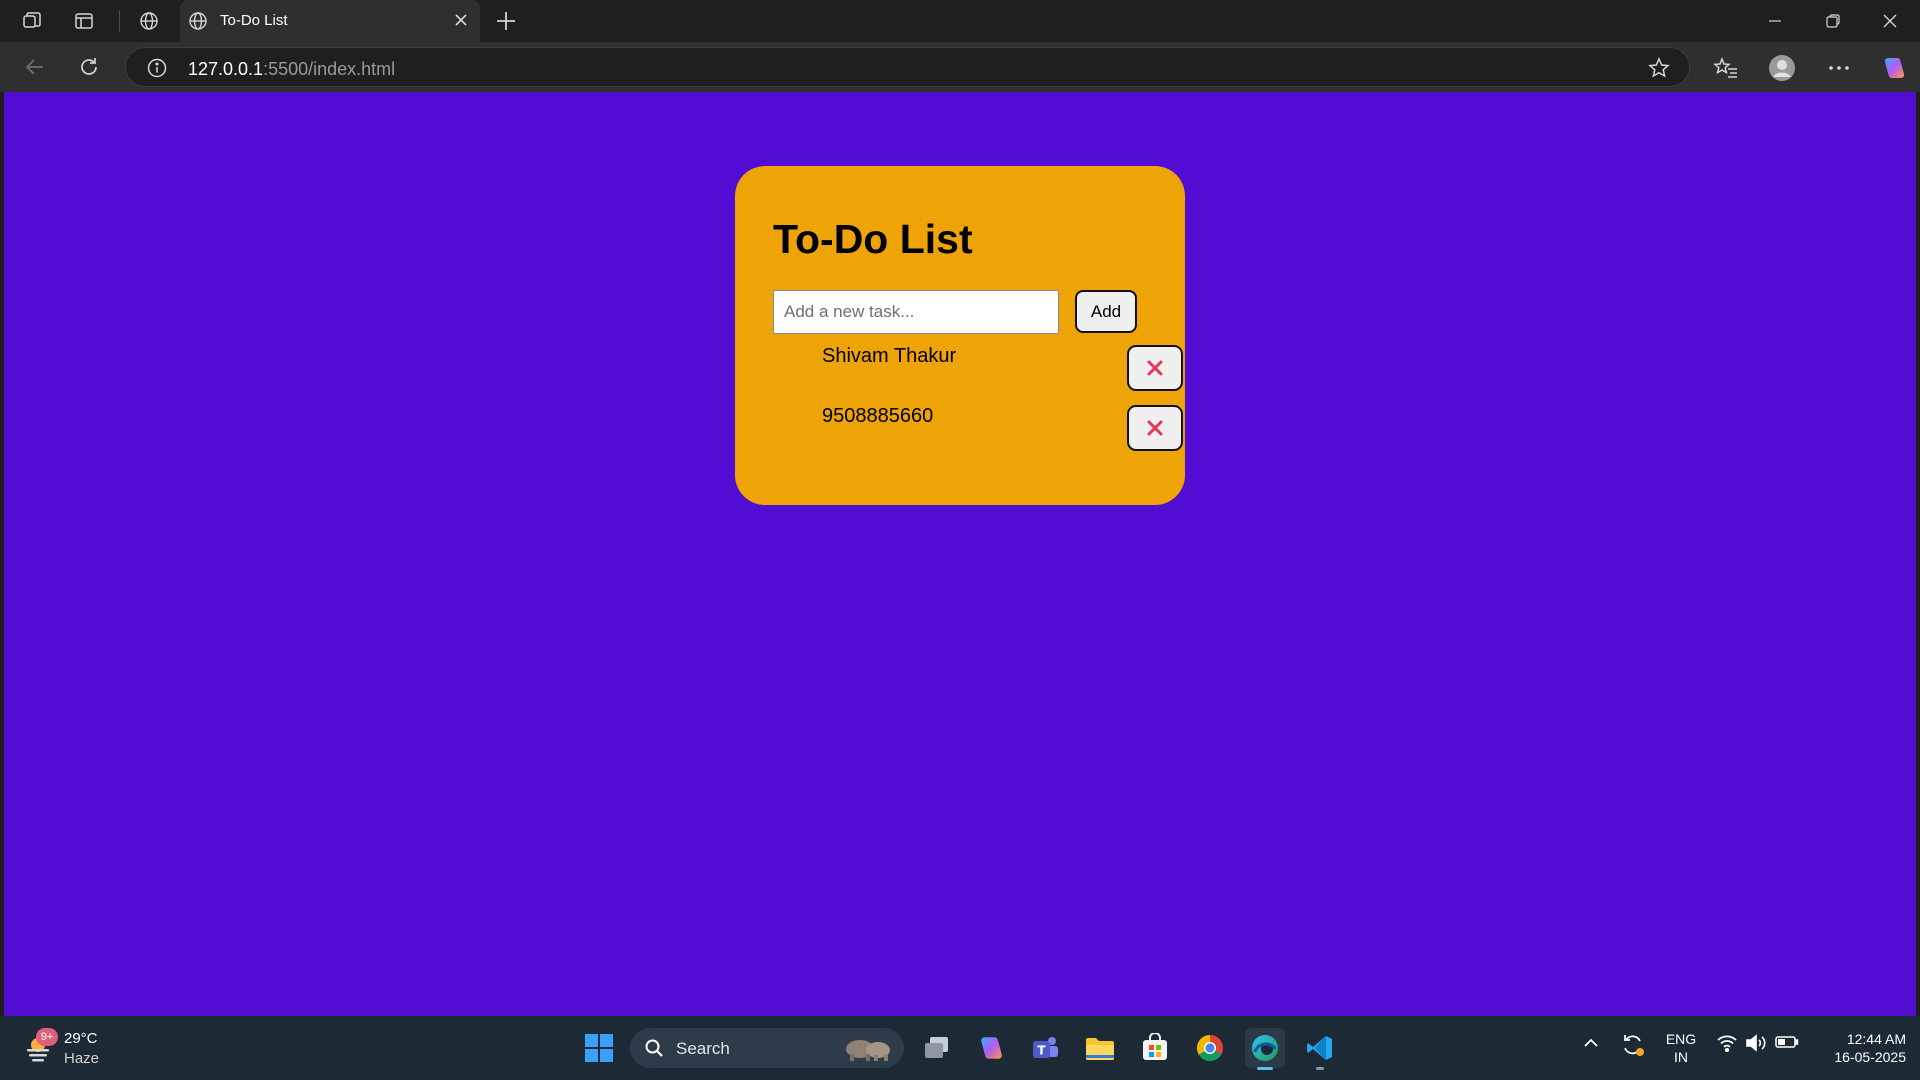  What do you see at coordinates (960, 21) in the screenshot?
I see `browser-tab-bar: To-Do List` at bounding box center [960, 21].